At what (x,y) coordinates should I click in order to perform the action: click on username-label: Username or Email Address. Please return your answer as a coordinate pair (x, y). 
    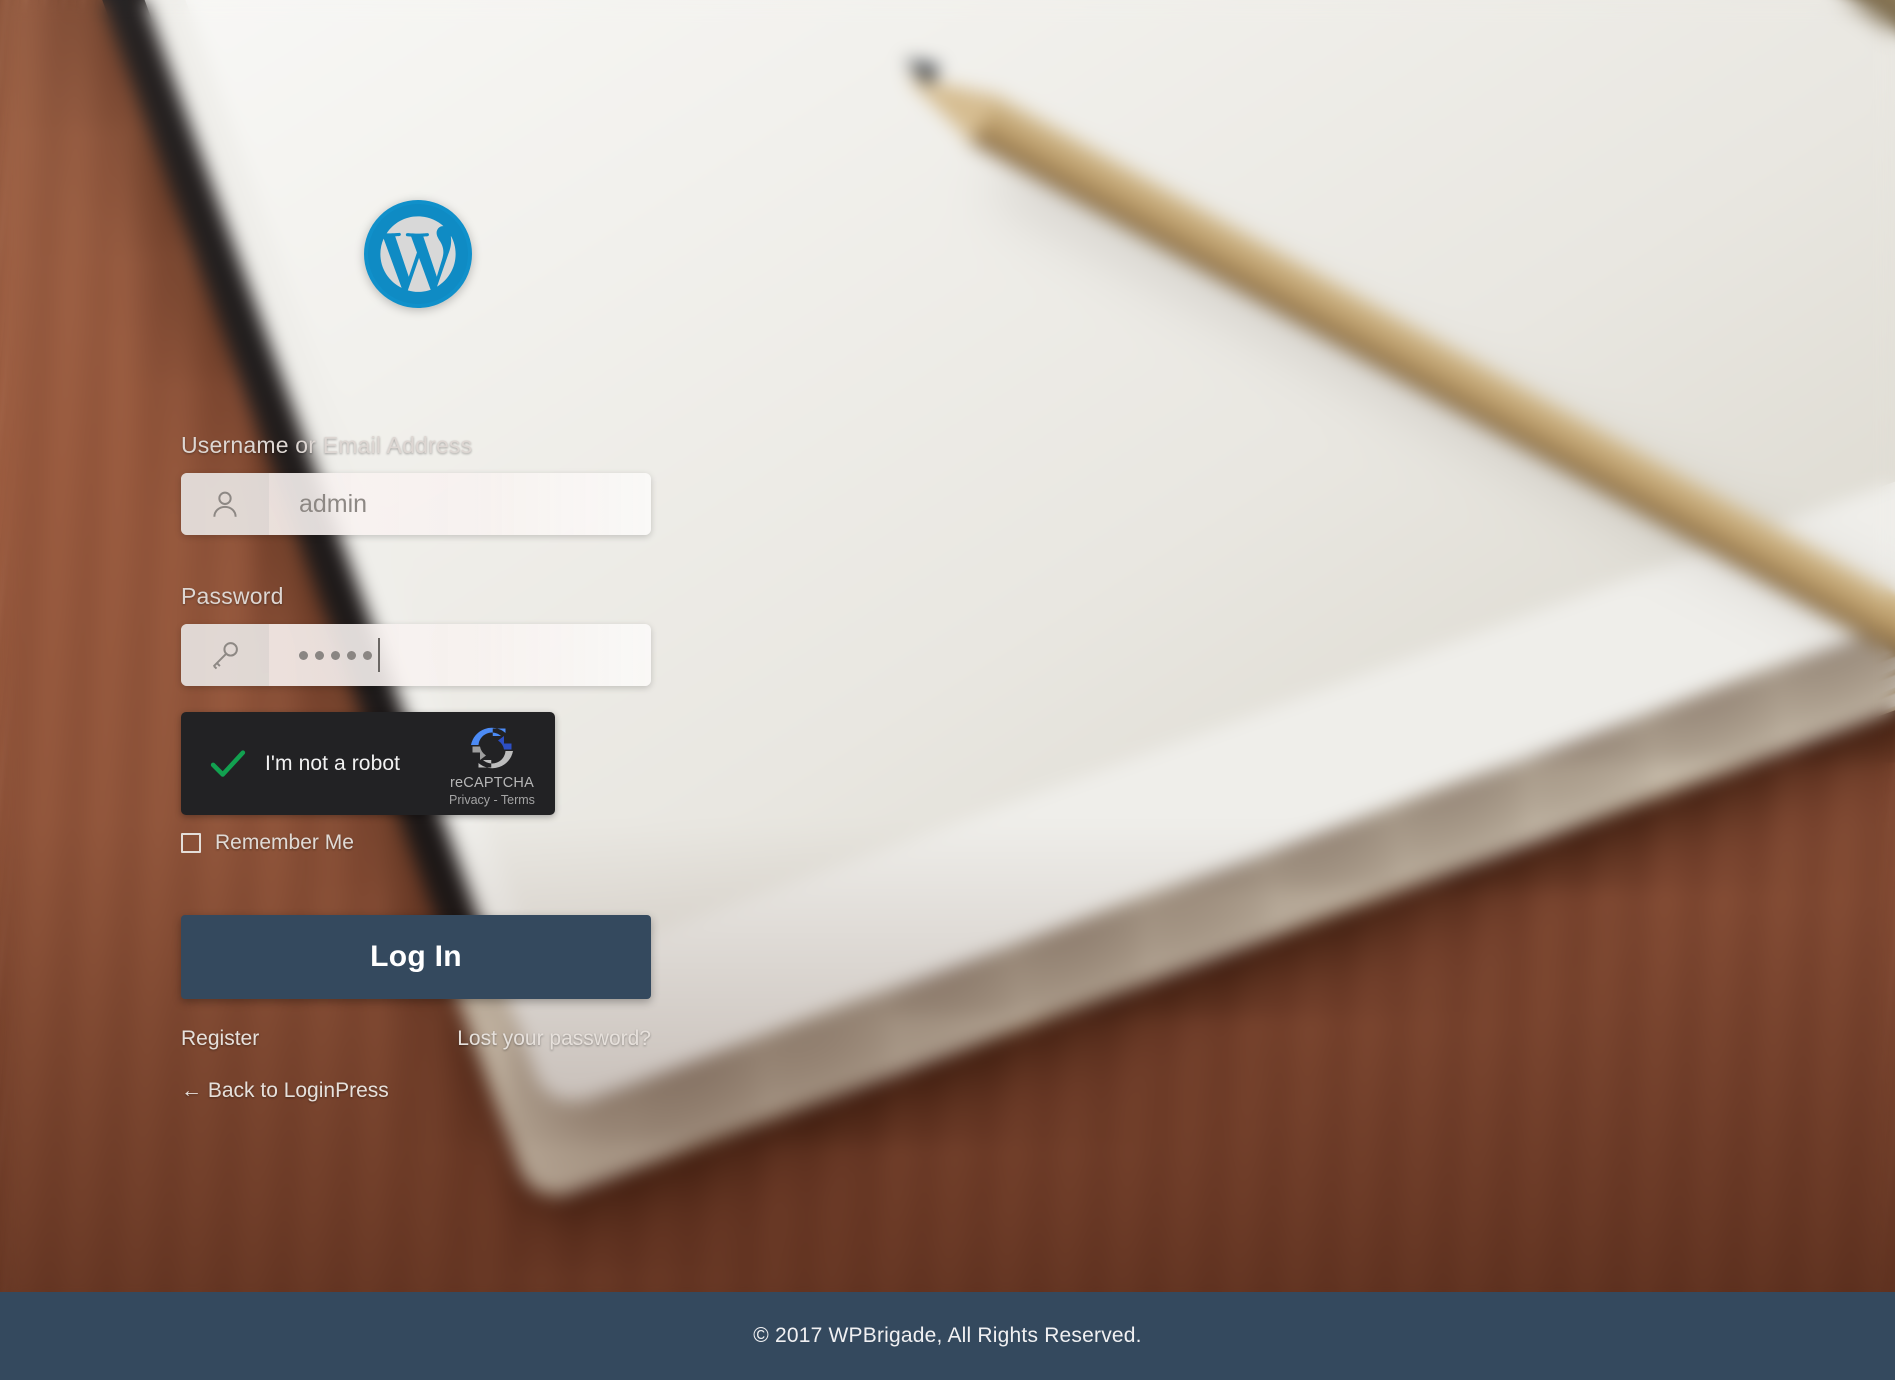
    Looking at the image, I should click on (327, 445).